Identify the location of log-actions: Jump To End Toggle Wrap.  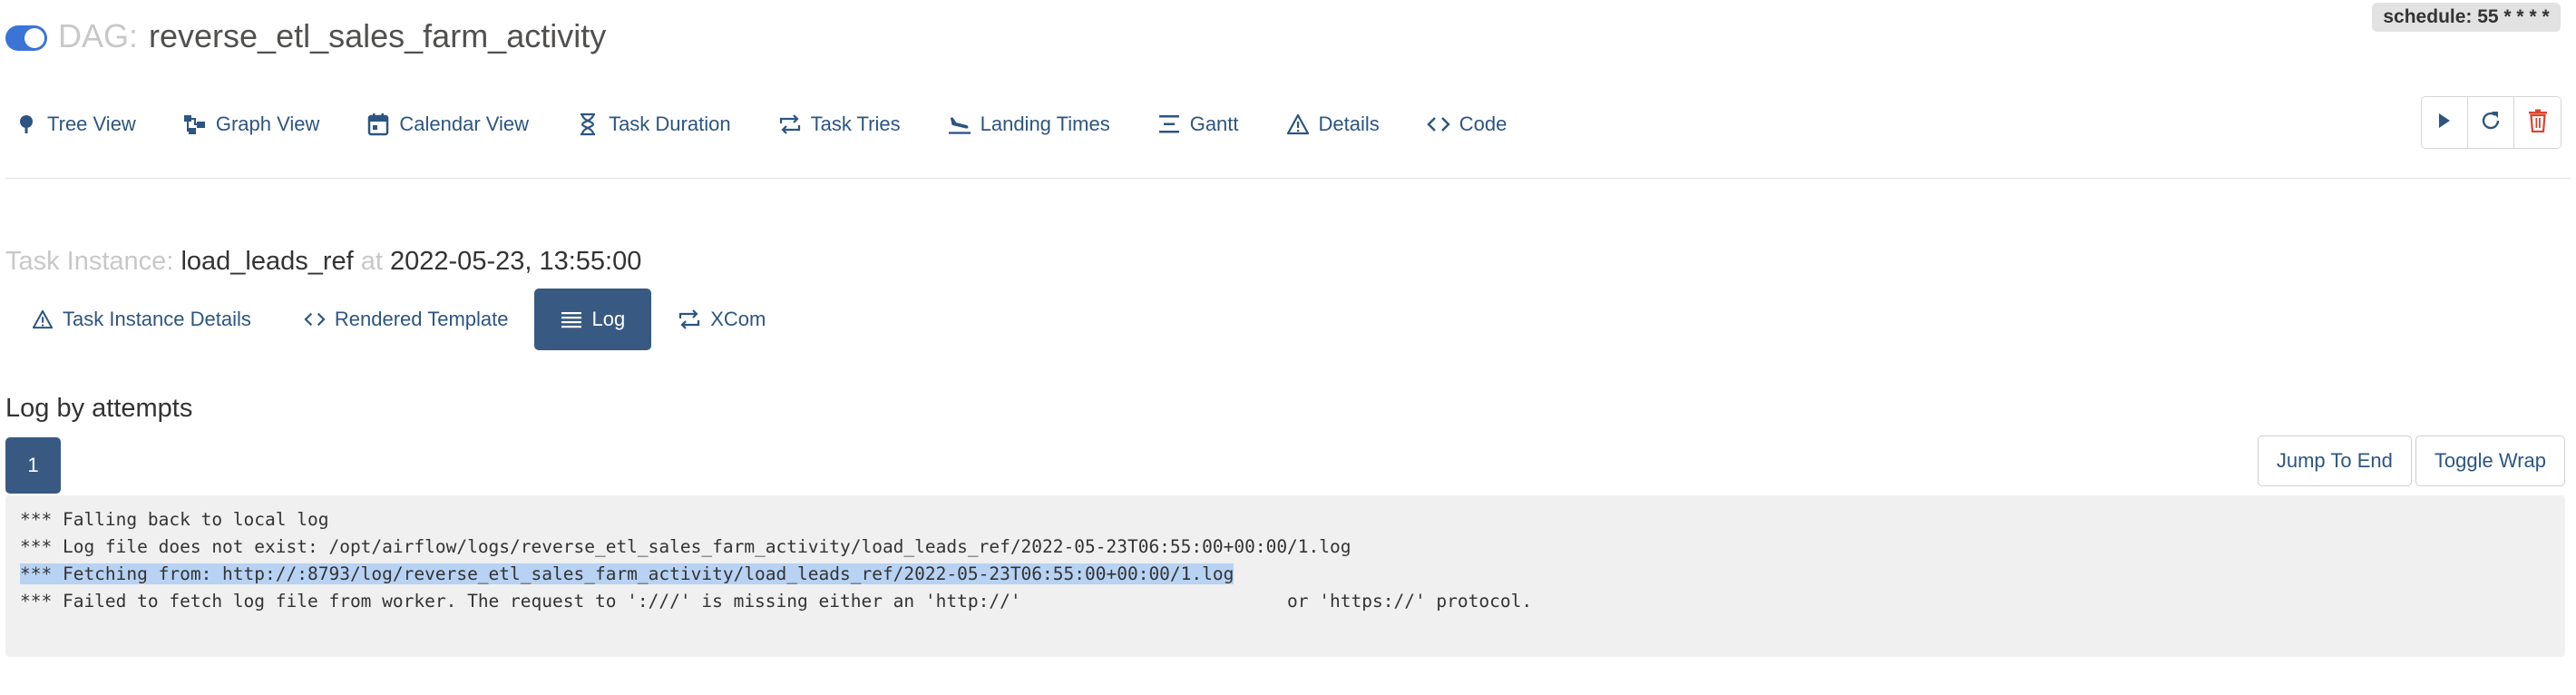
(2411, 461).